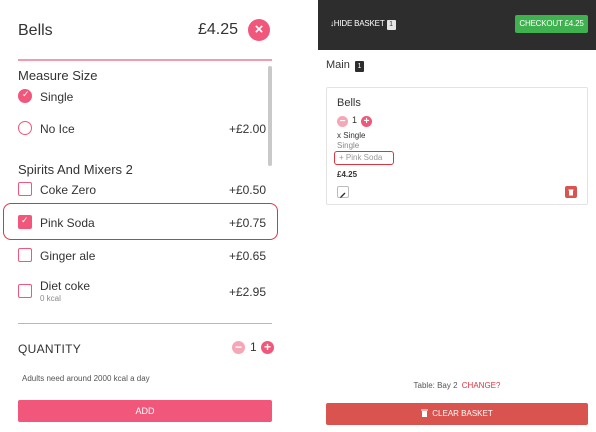 This screenshot has height=432, width=596. I want to click on hide-basket-button: ↓HIDE BASKET 1, so click(363, 24).